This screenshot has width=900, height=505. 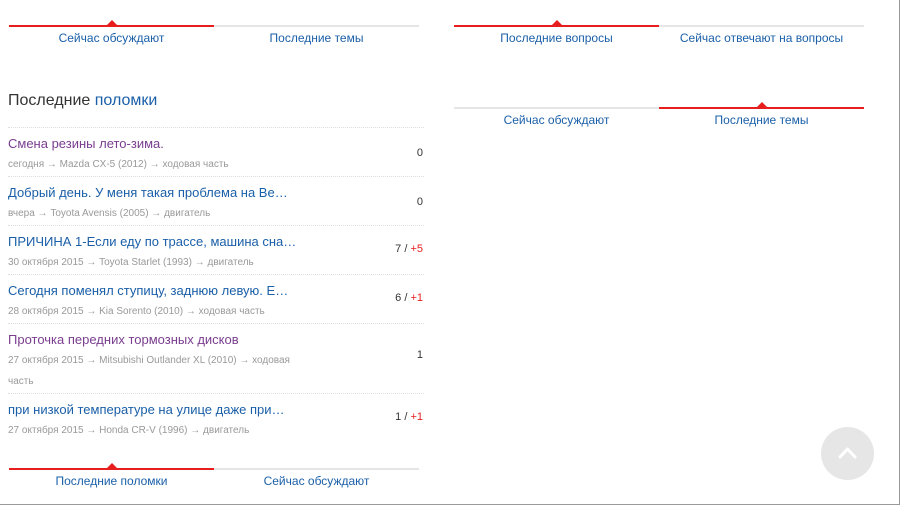 I want to click on chevron-up-icon, so click(x=847, y=453).